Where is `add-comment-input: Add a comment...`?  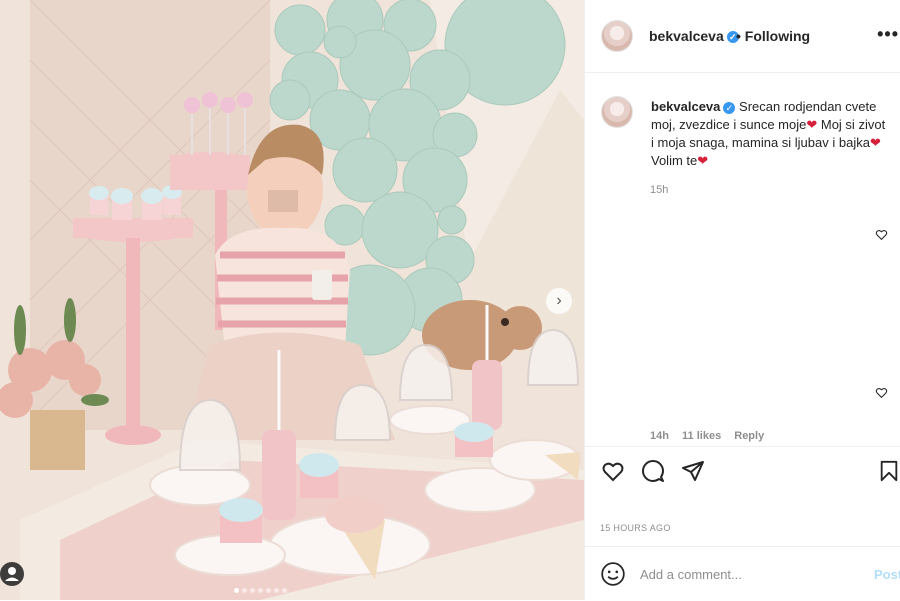
add-comment-input: Add a comment... is located at coordinates (691, 574).